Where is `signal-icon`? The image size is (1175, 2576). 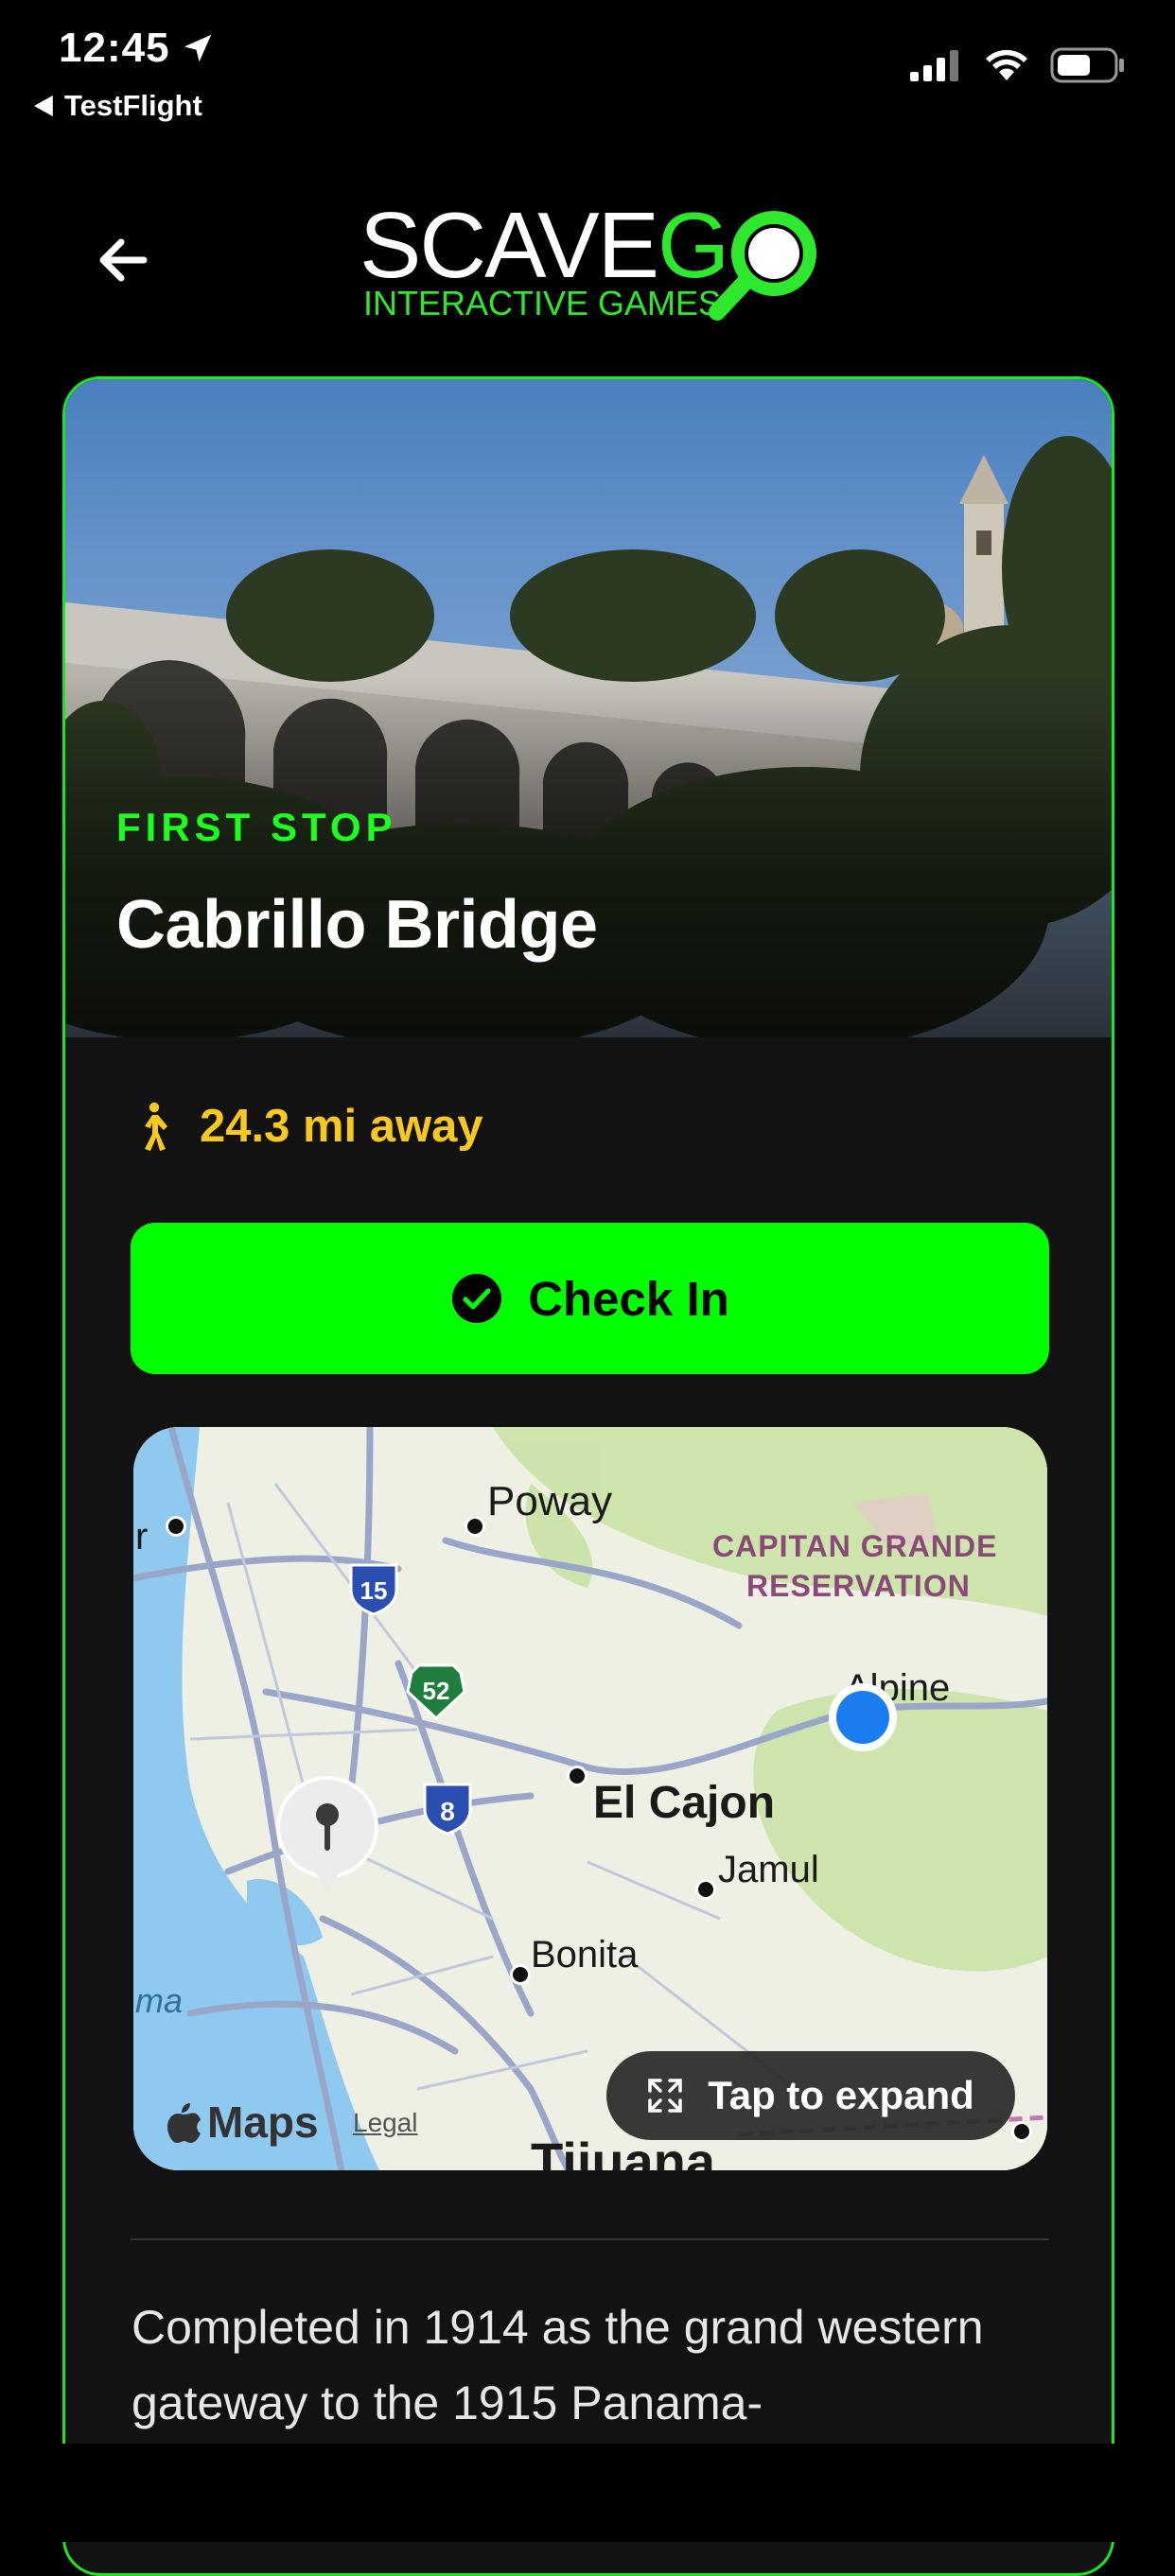
signal-icon is located at coordinates (934, 65).